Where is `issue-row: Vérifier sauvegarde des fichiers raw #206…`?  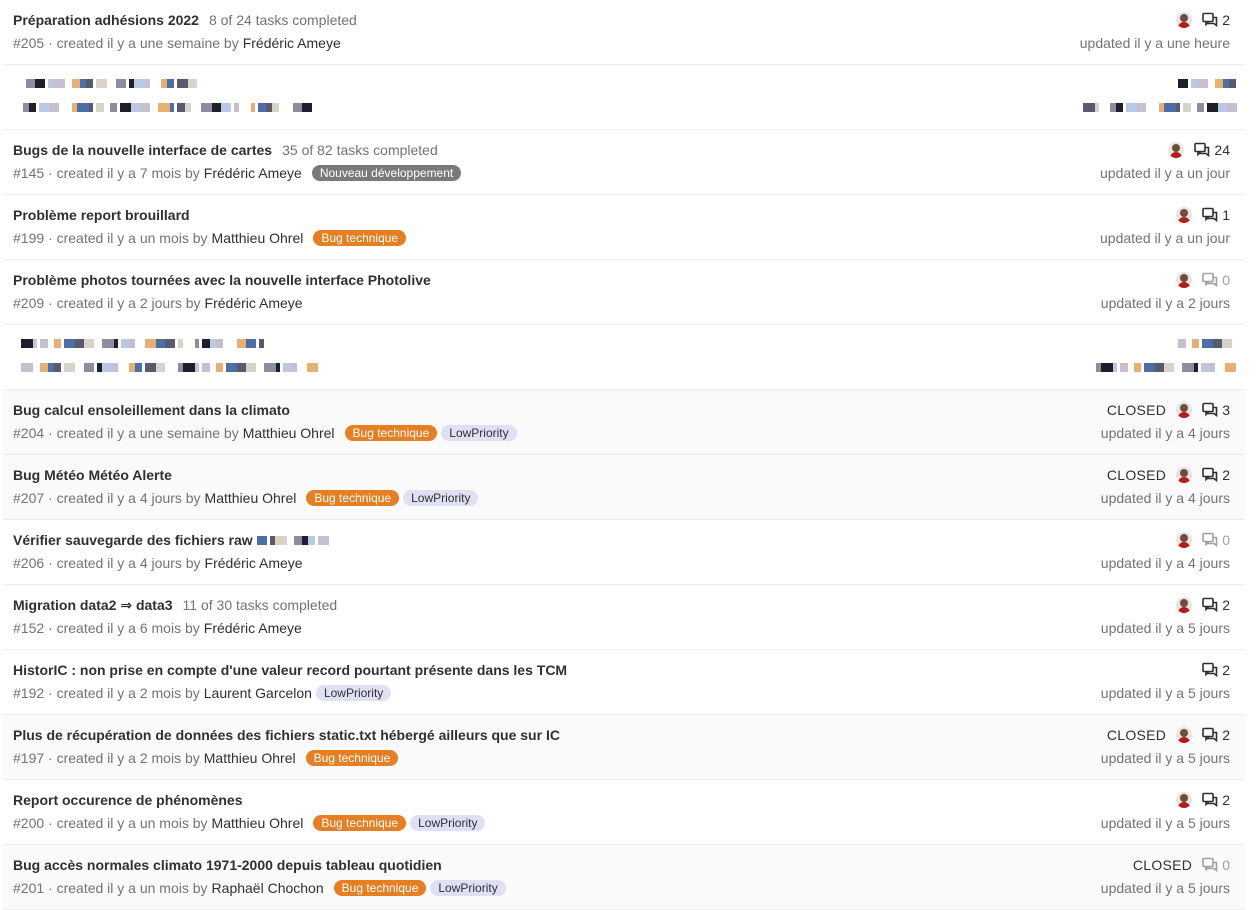 issue-row: Vérifier sauvegarde des fichiers raw #206… is located at coordinates (624, 552).